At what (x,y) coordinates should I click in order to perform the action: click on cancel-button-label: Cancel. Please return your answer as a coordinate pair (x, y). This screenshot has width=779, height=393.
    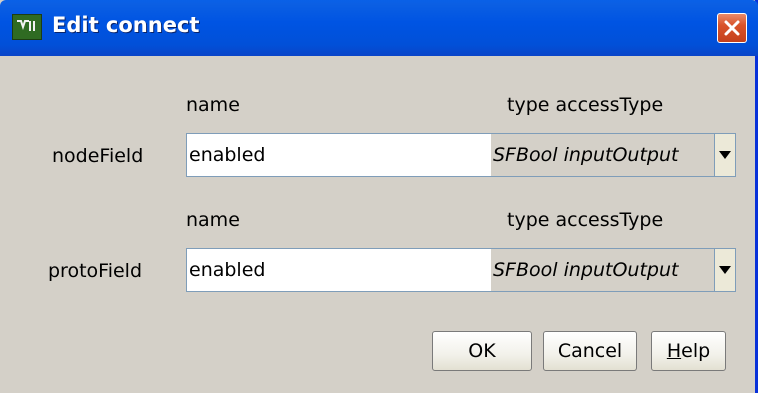
    Looking at the image, I should click on (590, 351).